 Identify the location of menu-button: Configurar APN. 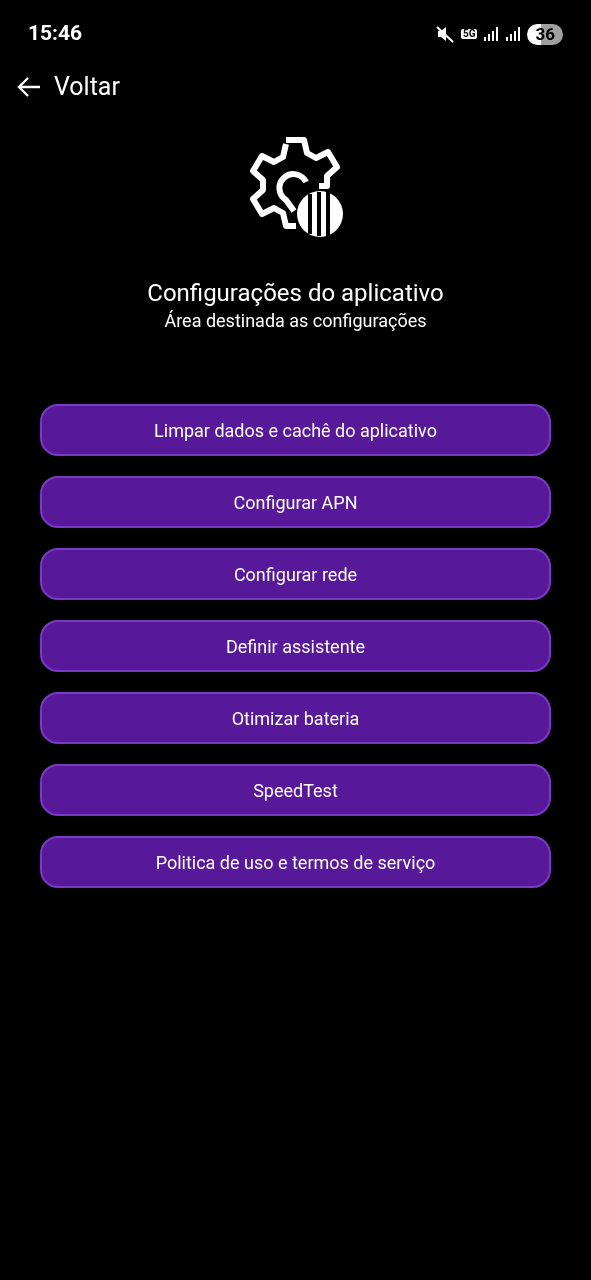
(295, 502).